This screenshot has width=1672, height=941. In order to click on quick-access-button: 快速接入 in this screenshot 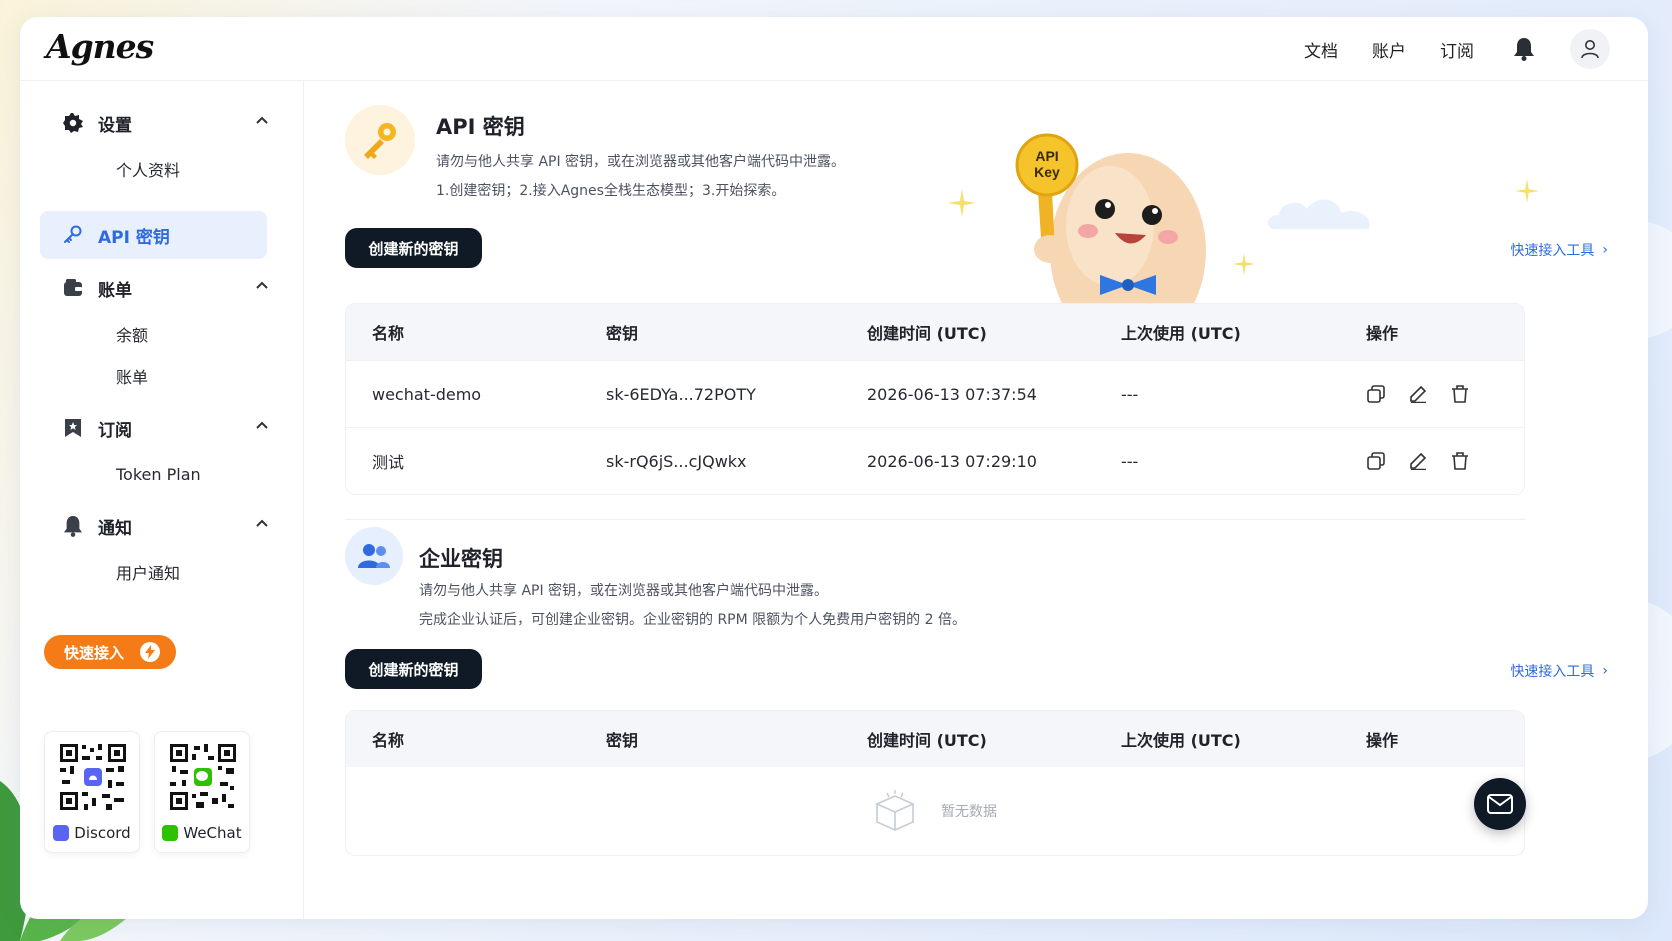, I will do `click(110, 652)`.